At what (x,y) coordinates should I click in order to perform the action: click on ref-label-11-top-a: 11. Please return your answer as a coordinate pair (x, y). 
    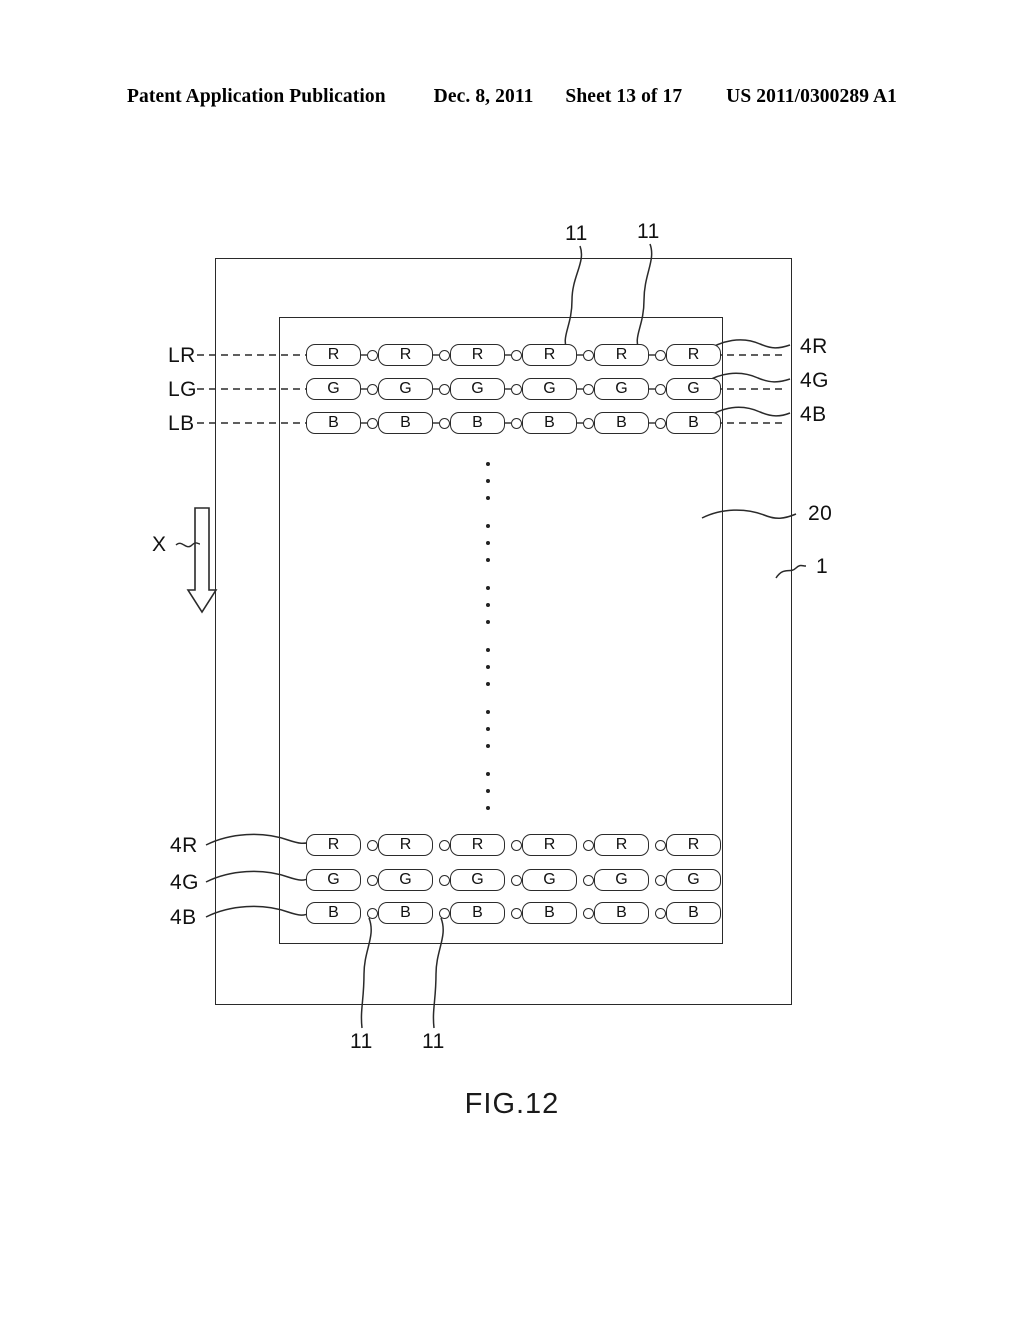
    Looking at the image, I should click on (576, 233).